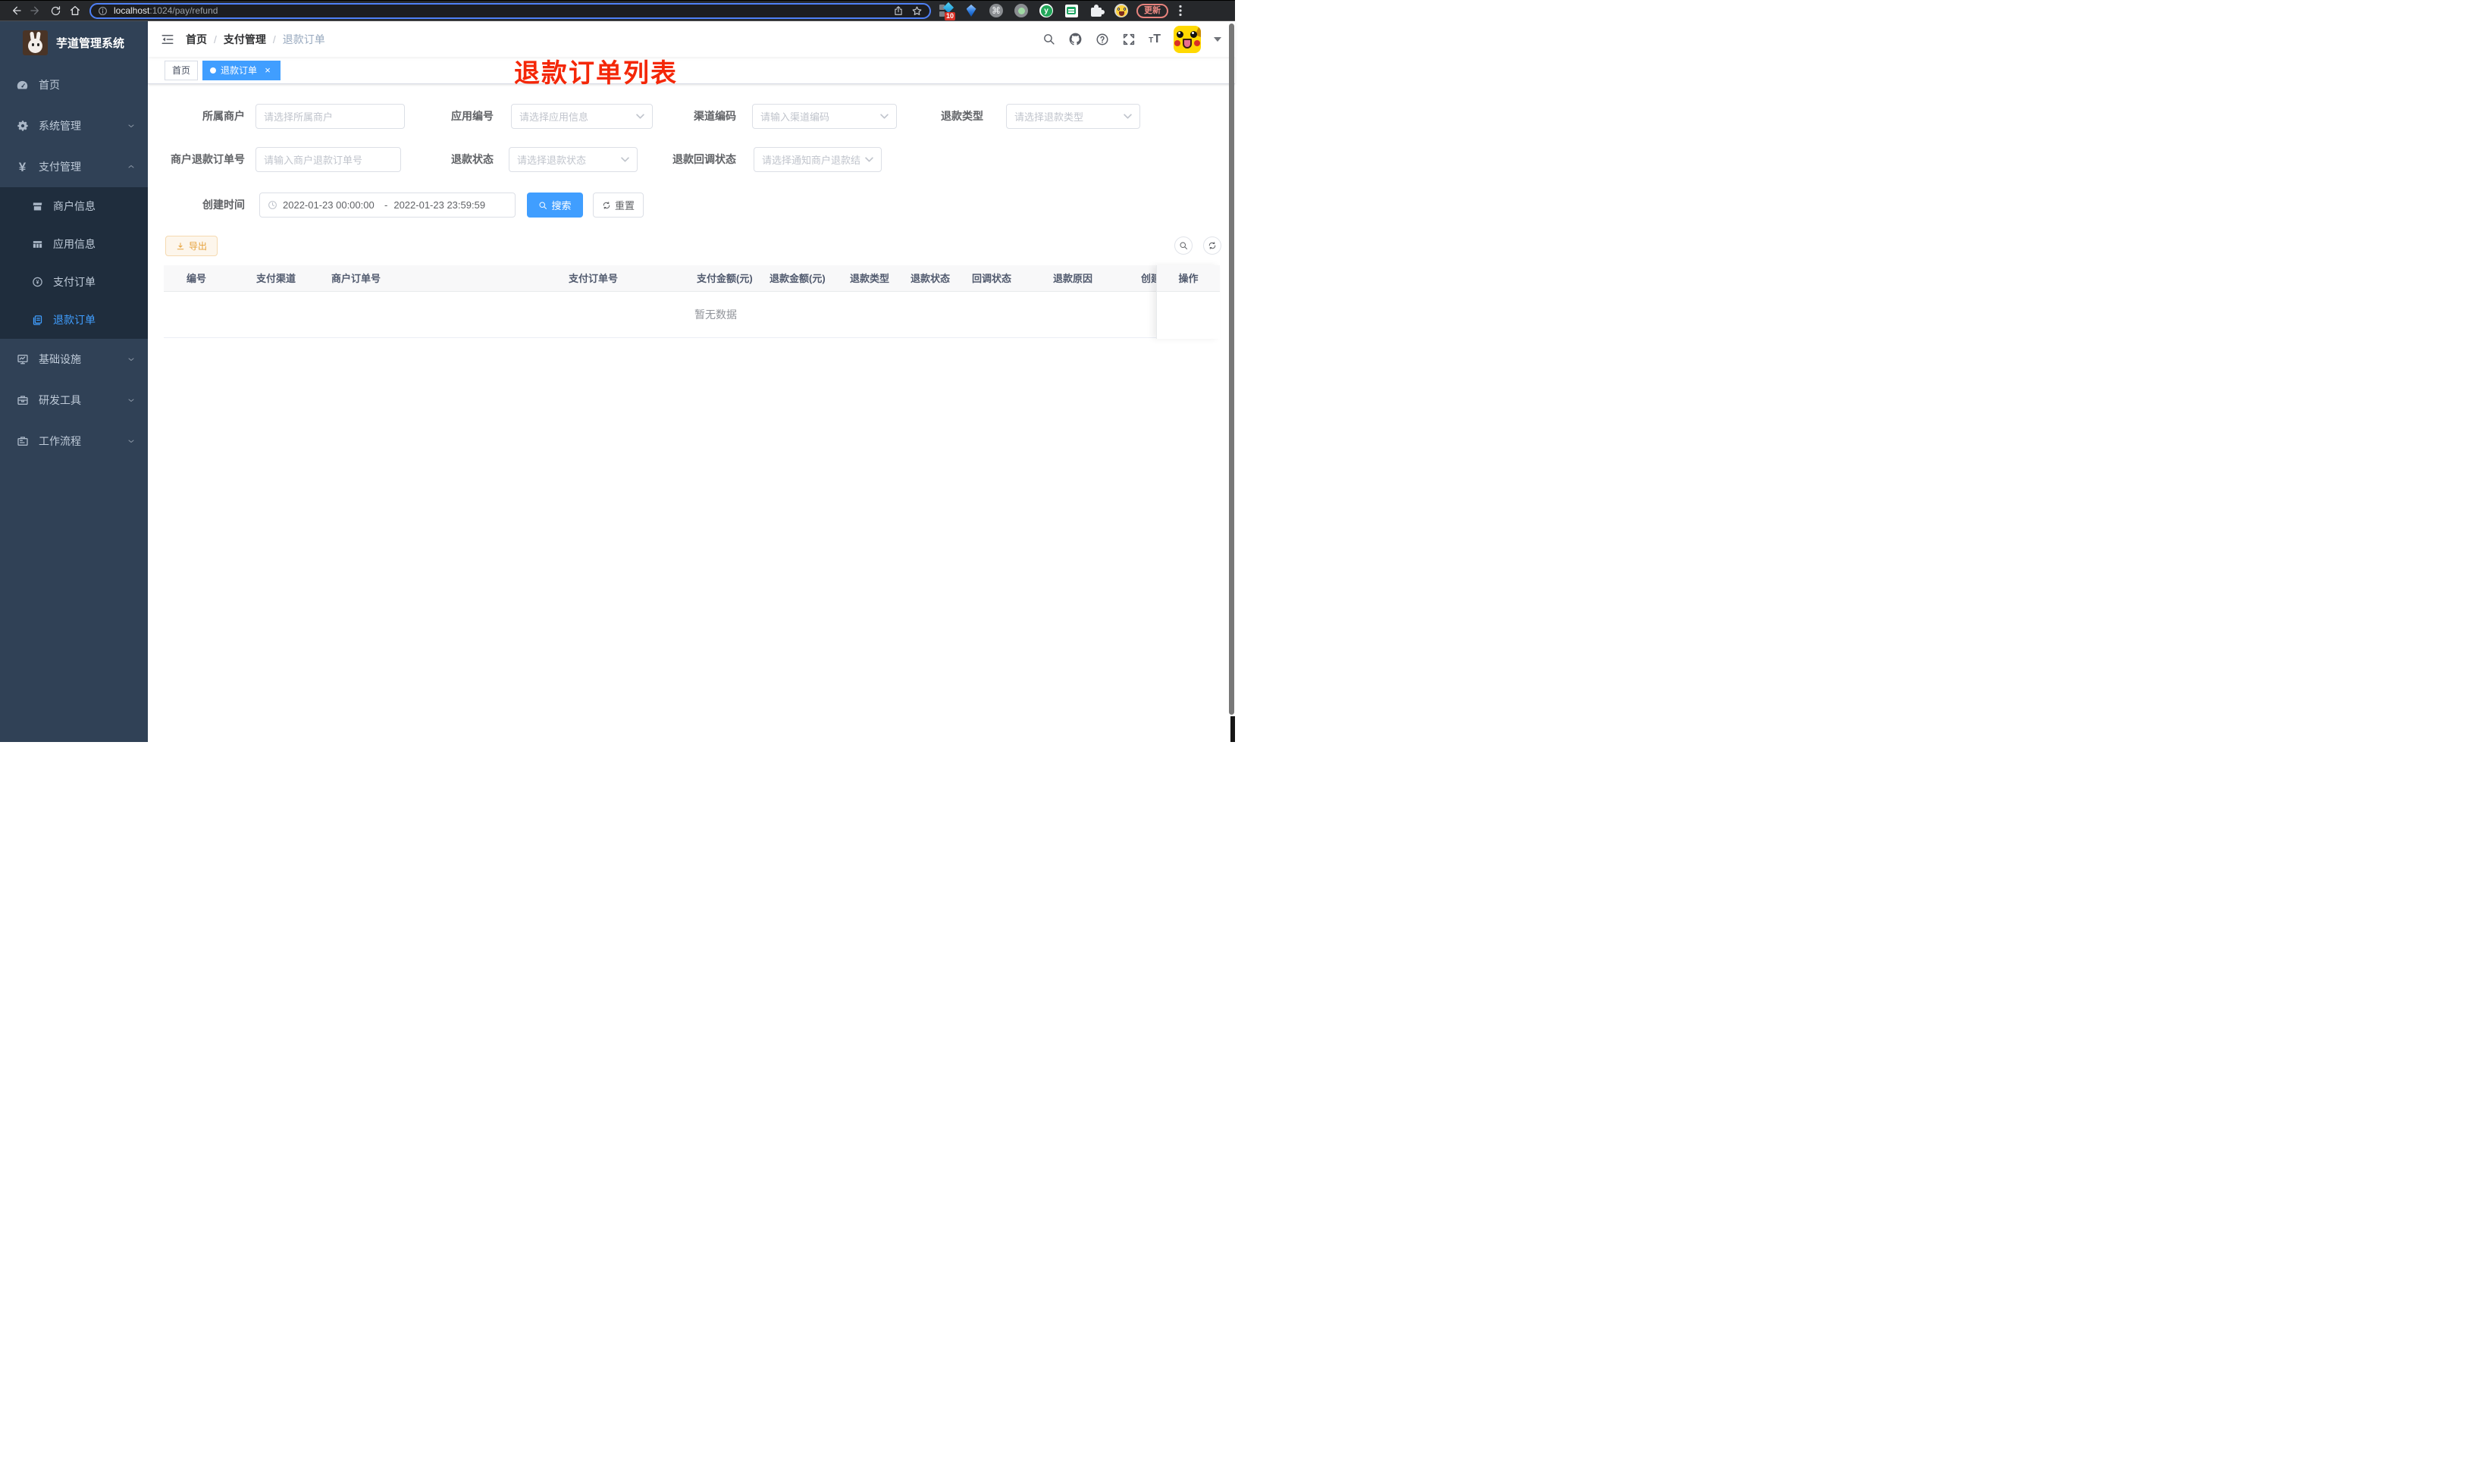  I want to click on app-select: 请选择应用信息, so click(582, 117).